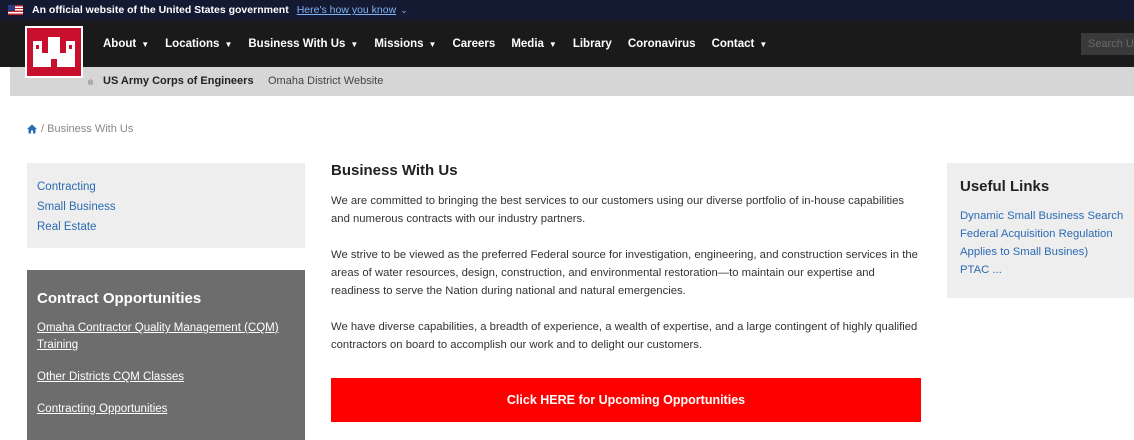  I want to click on nav-item-business-with-us: Business With Us ▼, so click(303, 44).